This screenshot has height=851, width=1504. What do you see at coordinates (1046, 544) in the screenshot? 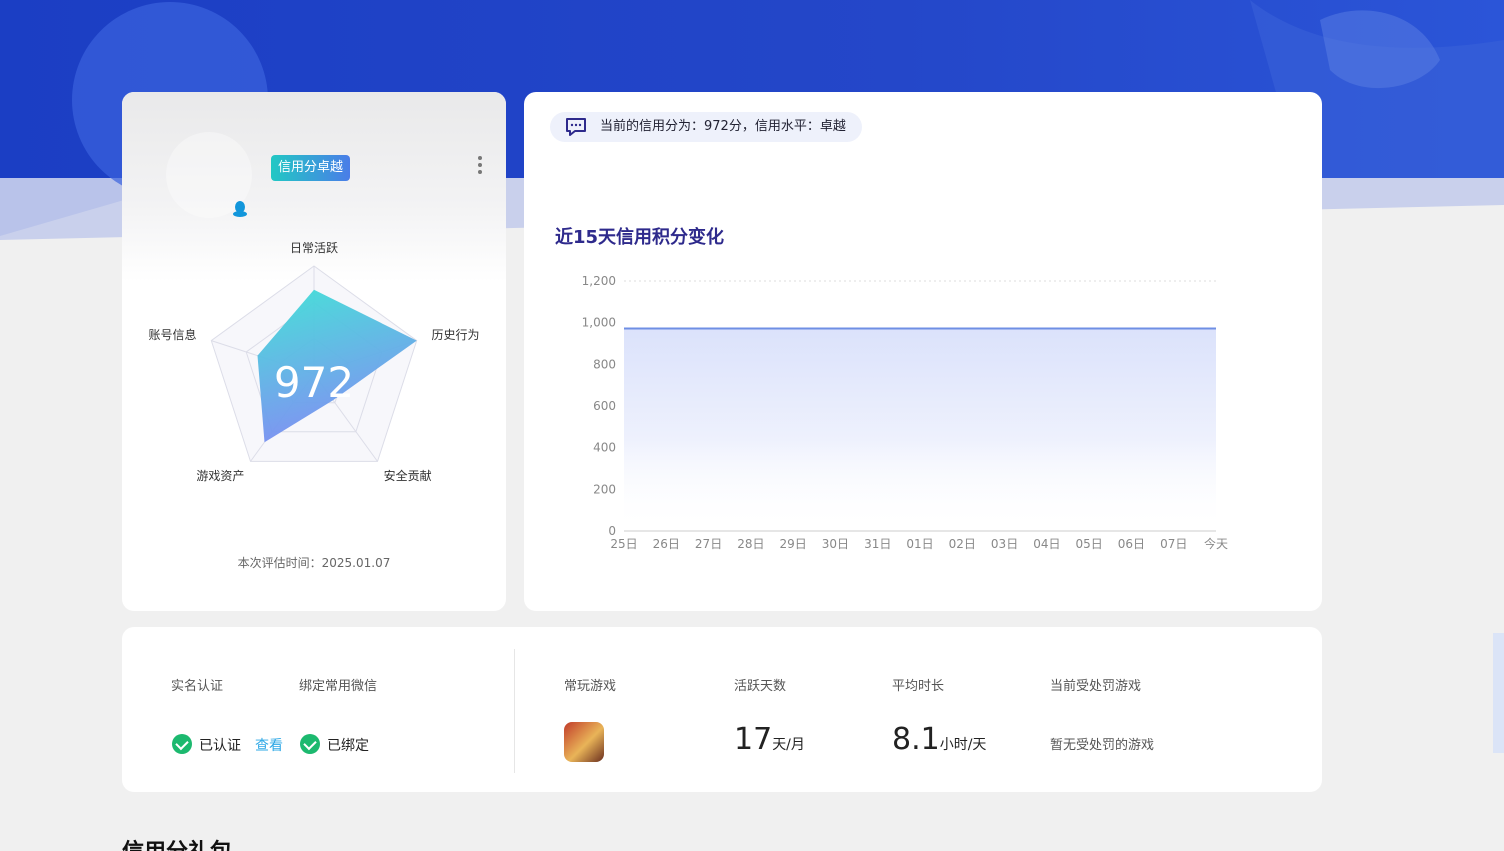
I see `x-tick-label: 04日` at bounding box center [1046, 544].